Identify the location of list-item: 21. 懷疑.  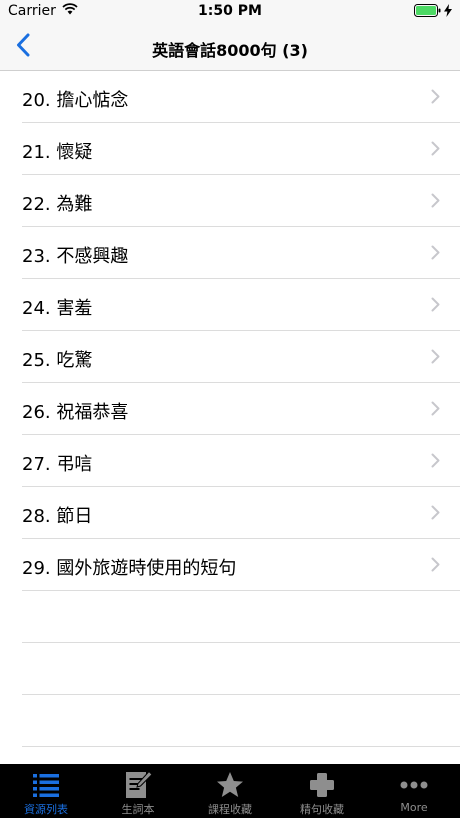
(241, 149).